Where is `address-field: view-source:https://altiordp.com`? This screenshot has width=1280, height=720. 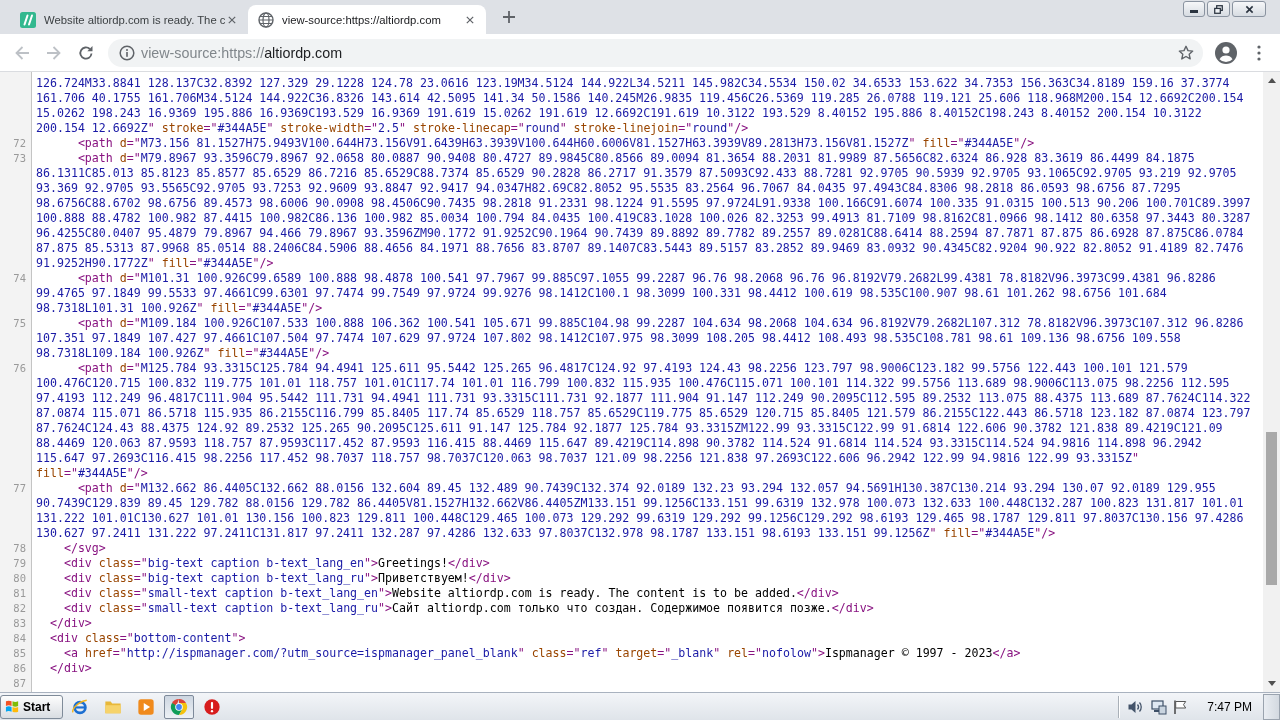
address-field: view-source:https://altiordp.com is located at coordinates (655, 52).